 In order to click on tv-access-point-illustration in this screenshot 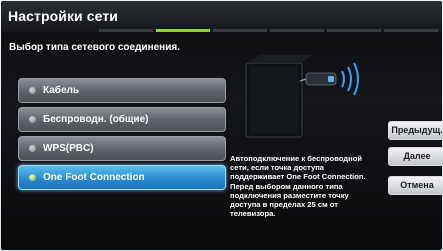, I will do `click(302, 96)`.